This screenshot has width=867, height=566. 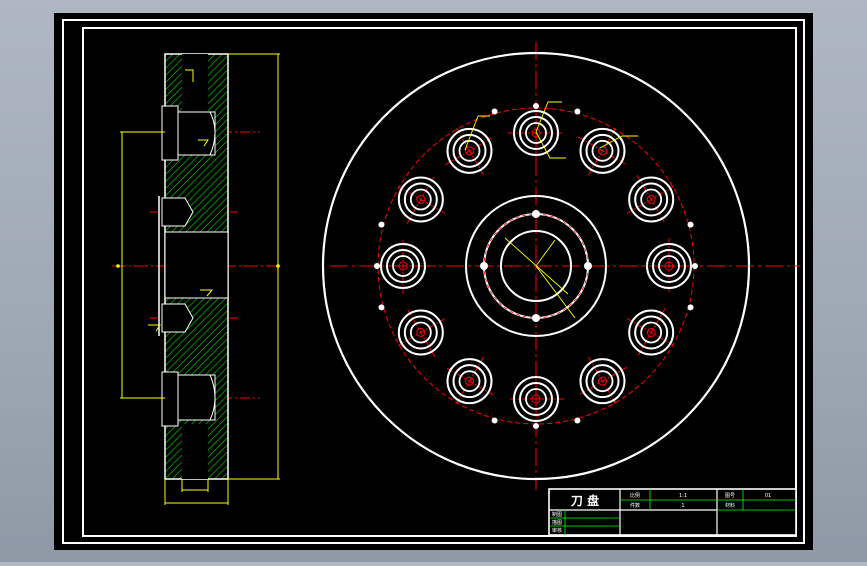 I want to click on material-label: 材料, so click(x=730, y=505).